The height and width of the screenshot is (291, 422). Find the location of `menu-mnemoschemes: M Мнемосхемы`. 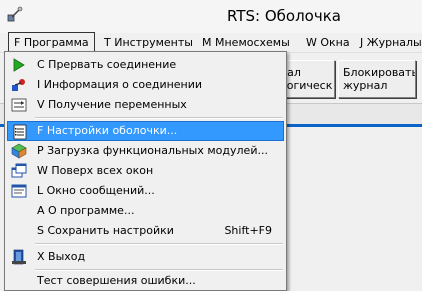

menu-mnemoschemes: M Мнемосхемы is located at coordinates (246, 42).